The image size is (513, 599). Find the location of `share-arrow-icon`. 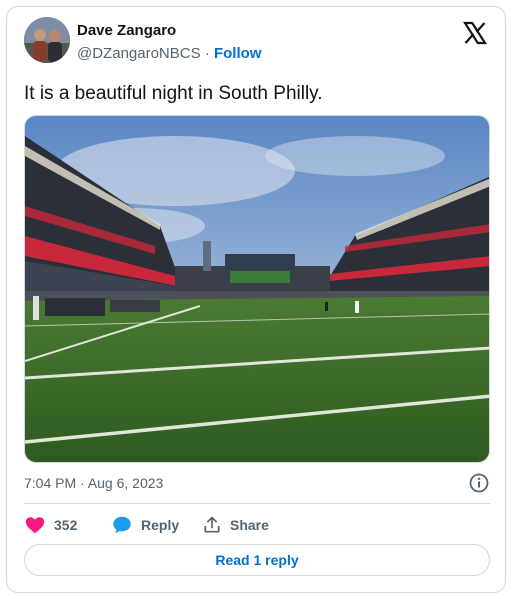

share-arrow-icon is located at coordinates (212, 524).